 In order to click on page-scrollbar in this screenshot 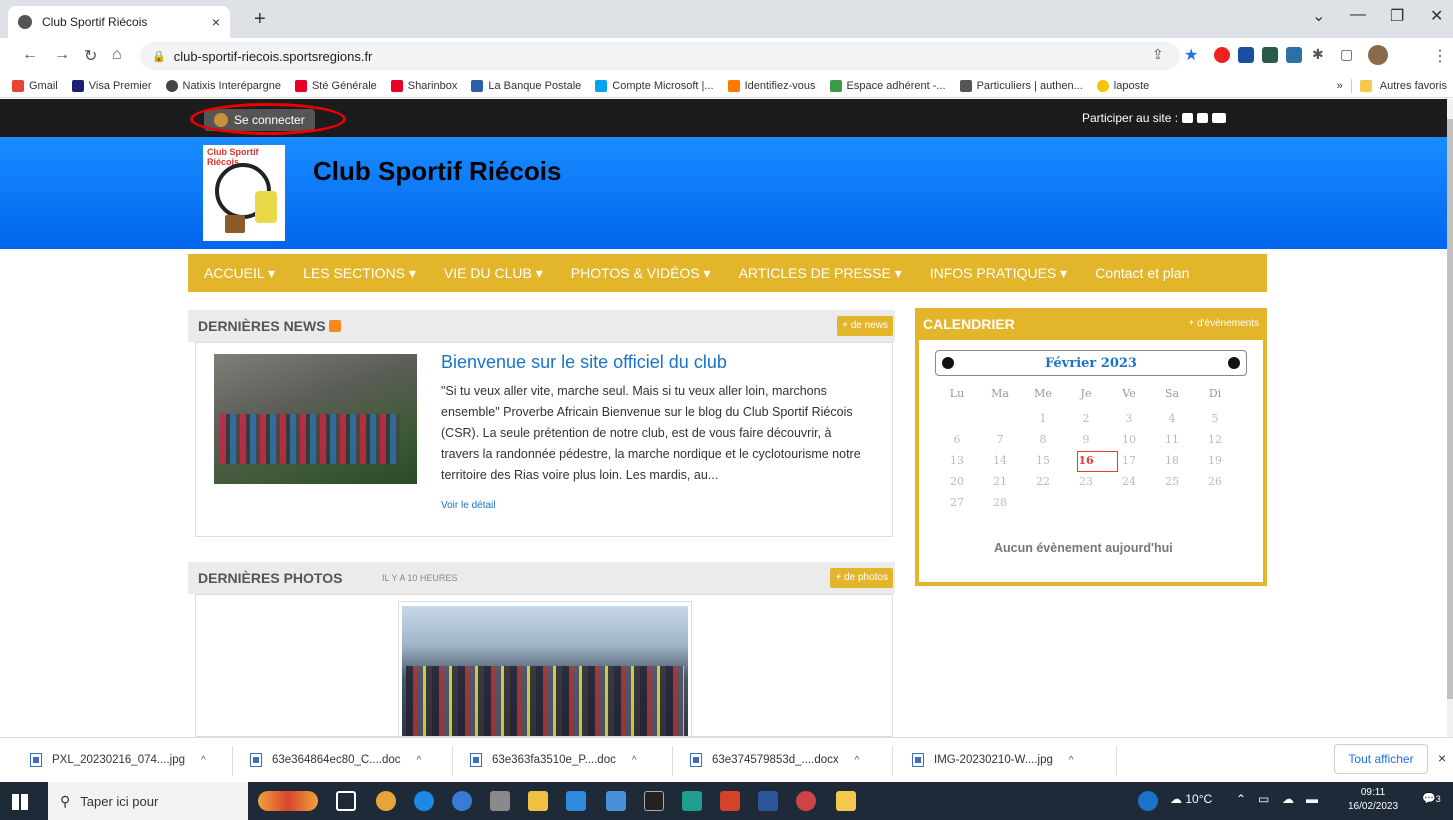, I will do `click(1450, 418)`.